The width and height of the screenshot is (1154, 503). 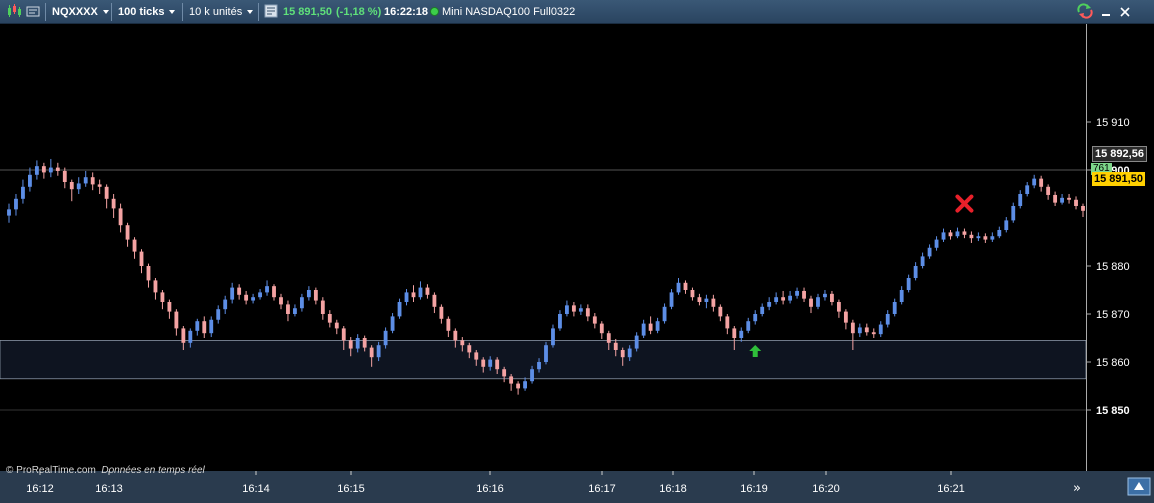 What do you see at coordinates (1125, 12) in the screenshot?
I see `close-icon` at bounding box center [1125, 12].